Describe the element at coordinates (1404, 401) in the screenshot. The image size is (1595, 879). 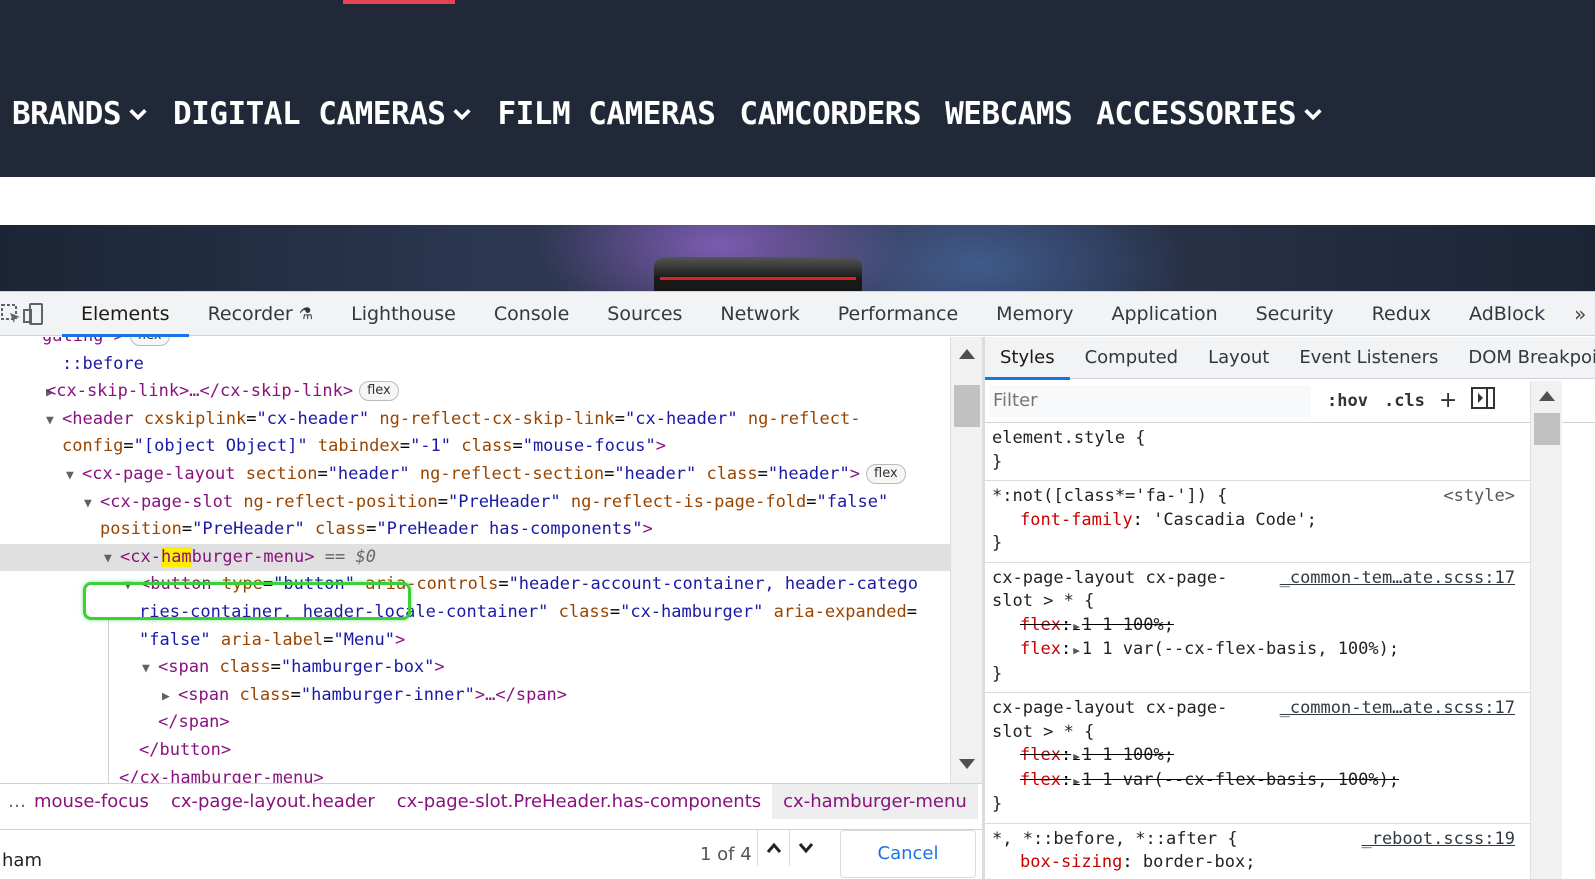
I see `cls-button: .cls` at that location.